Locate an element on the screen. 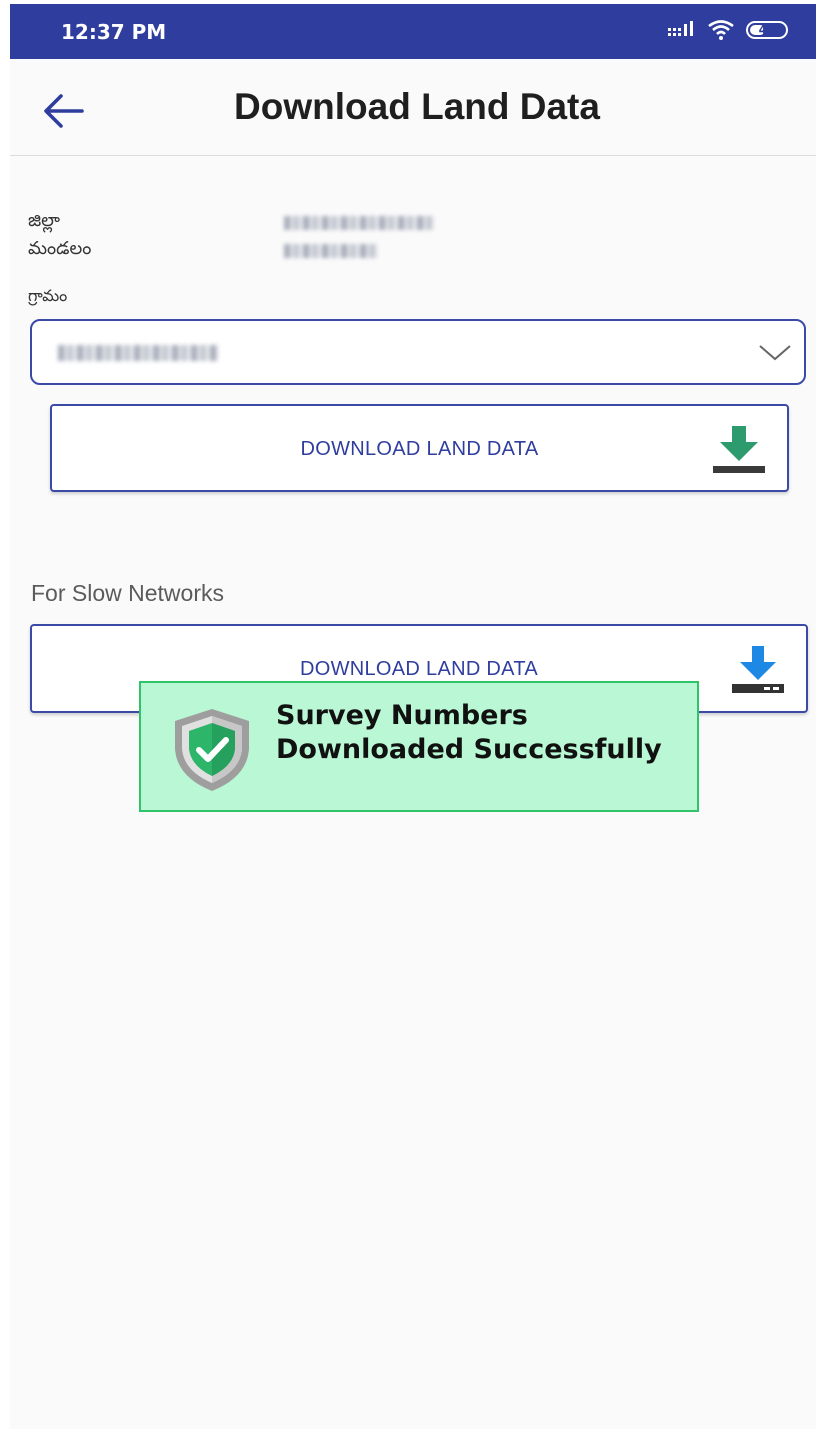  download-land-data-button: DOWNLOAD LAND DATA is located at coordinates (419, 448).